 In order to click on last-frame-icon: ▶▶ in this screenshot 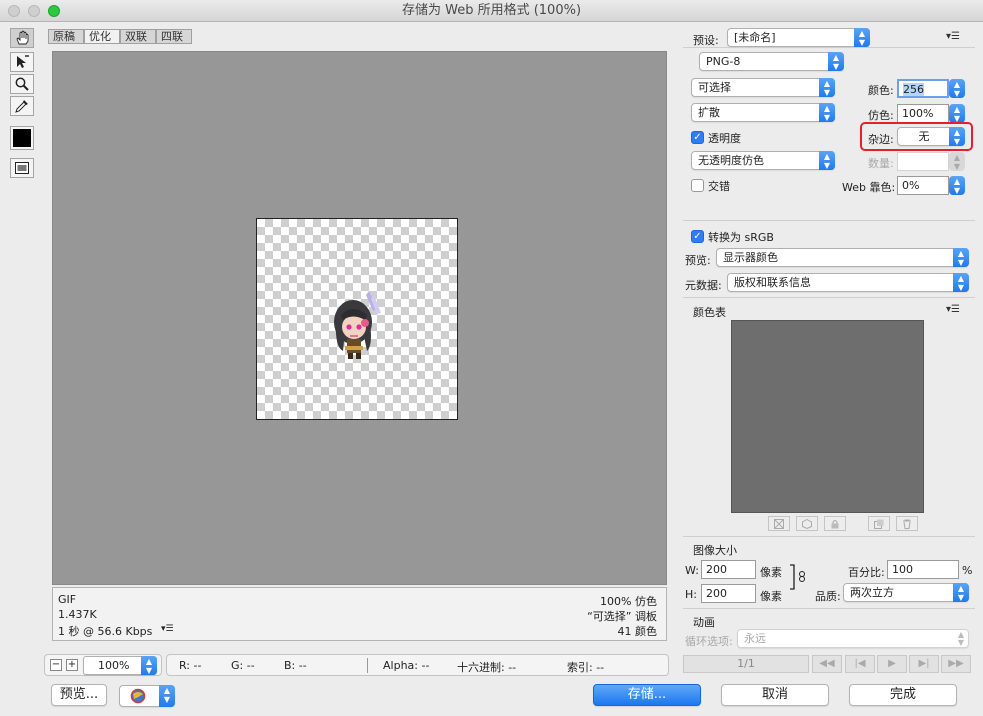, I will do `click(956, 664)`.